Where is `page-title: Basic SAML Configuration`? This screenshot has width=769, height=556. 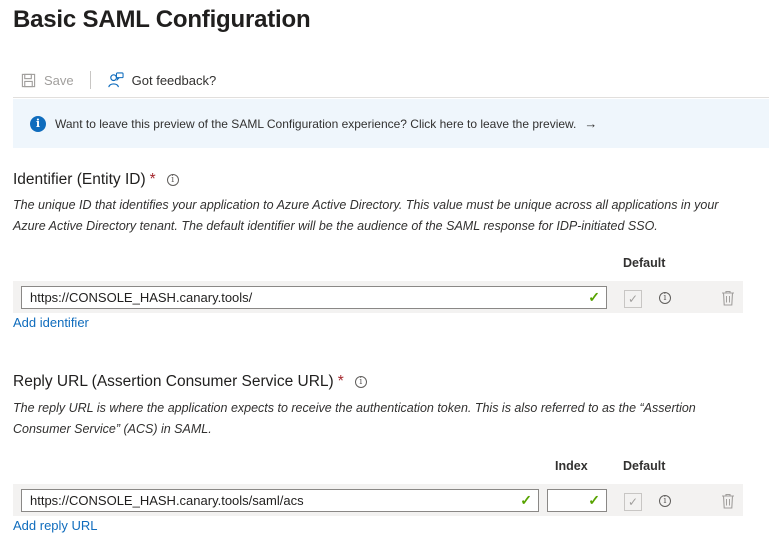 page-title: Basic SAML Configuration is located at coordinates (162, 19).